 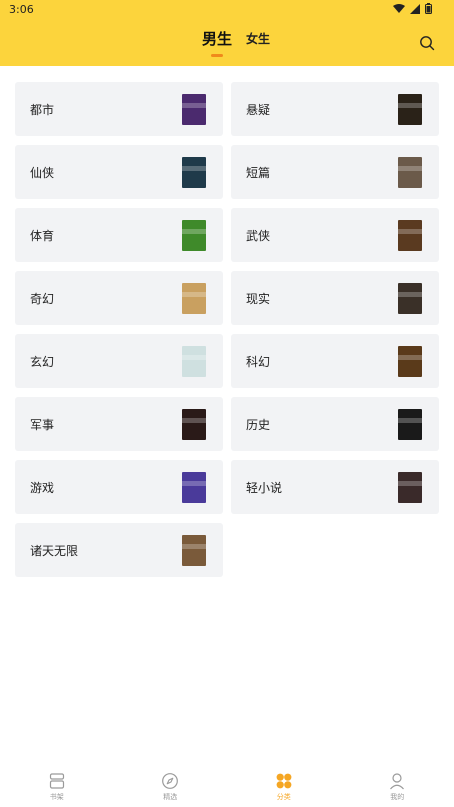 I want to click on category-card-xianxia: 仙侠, so click(x=119, y=172).